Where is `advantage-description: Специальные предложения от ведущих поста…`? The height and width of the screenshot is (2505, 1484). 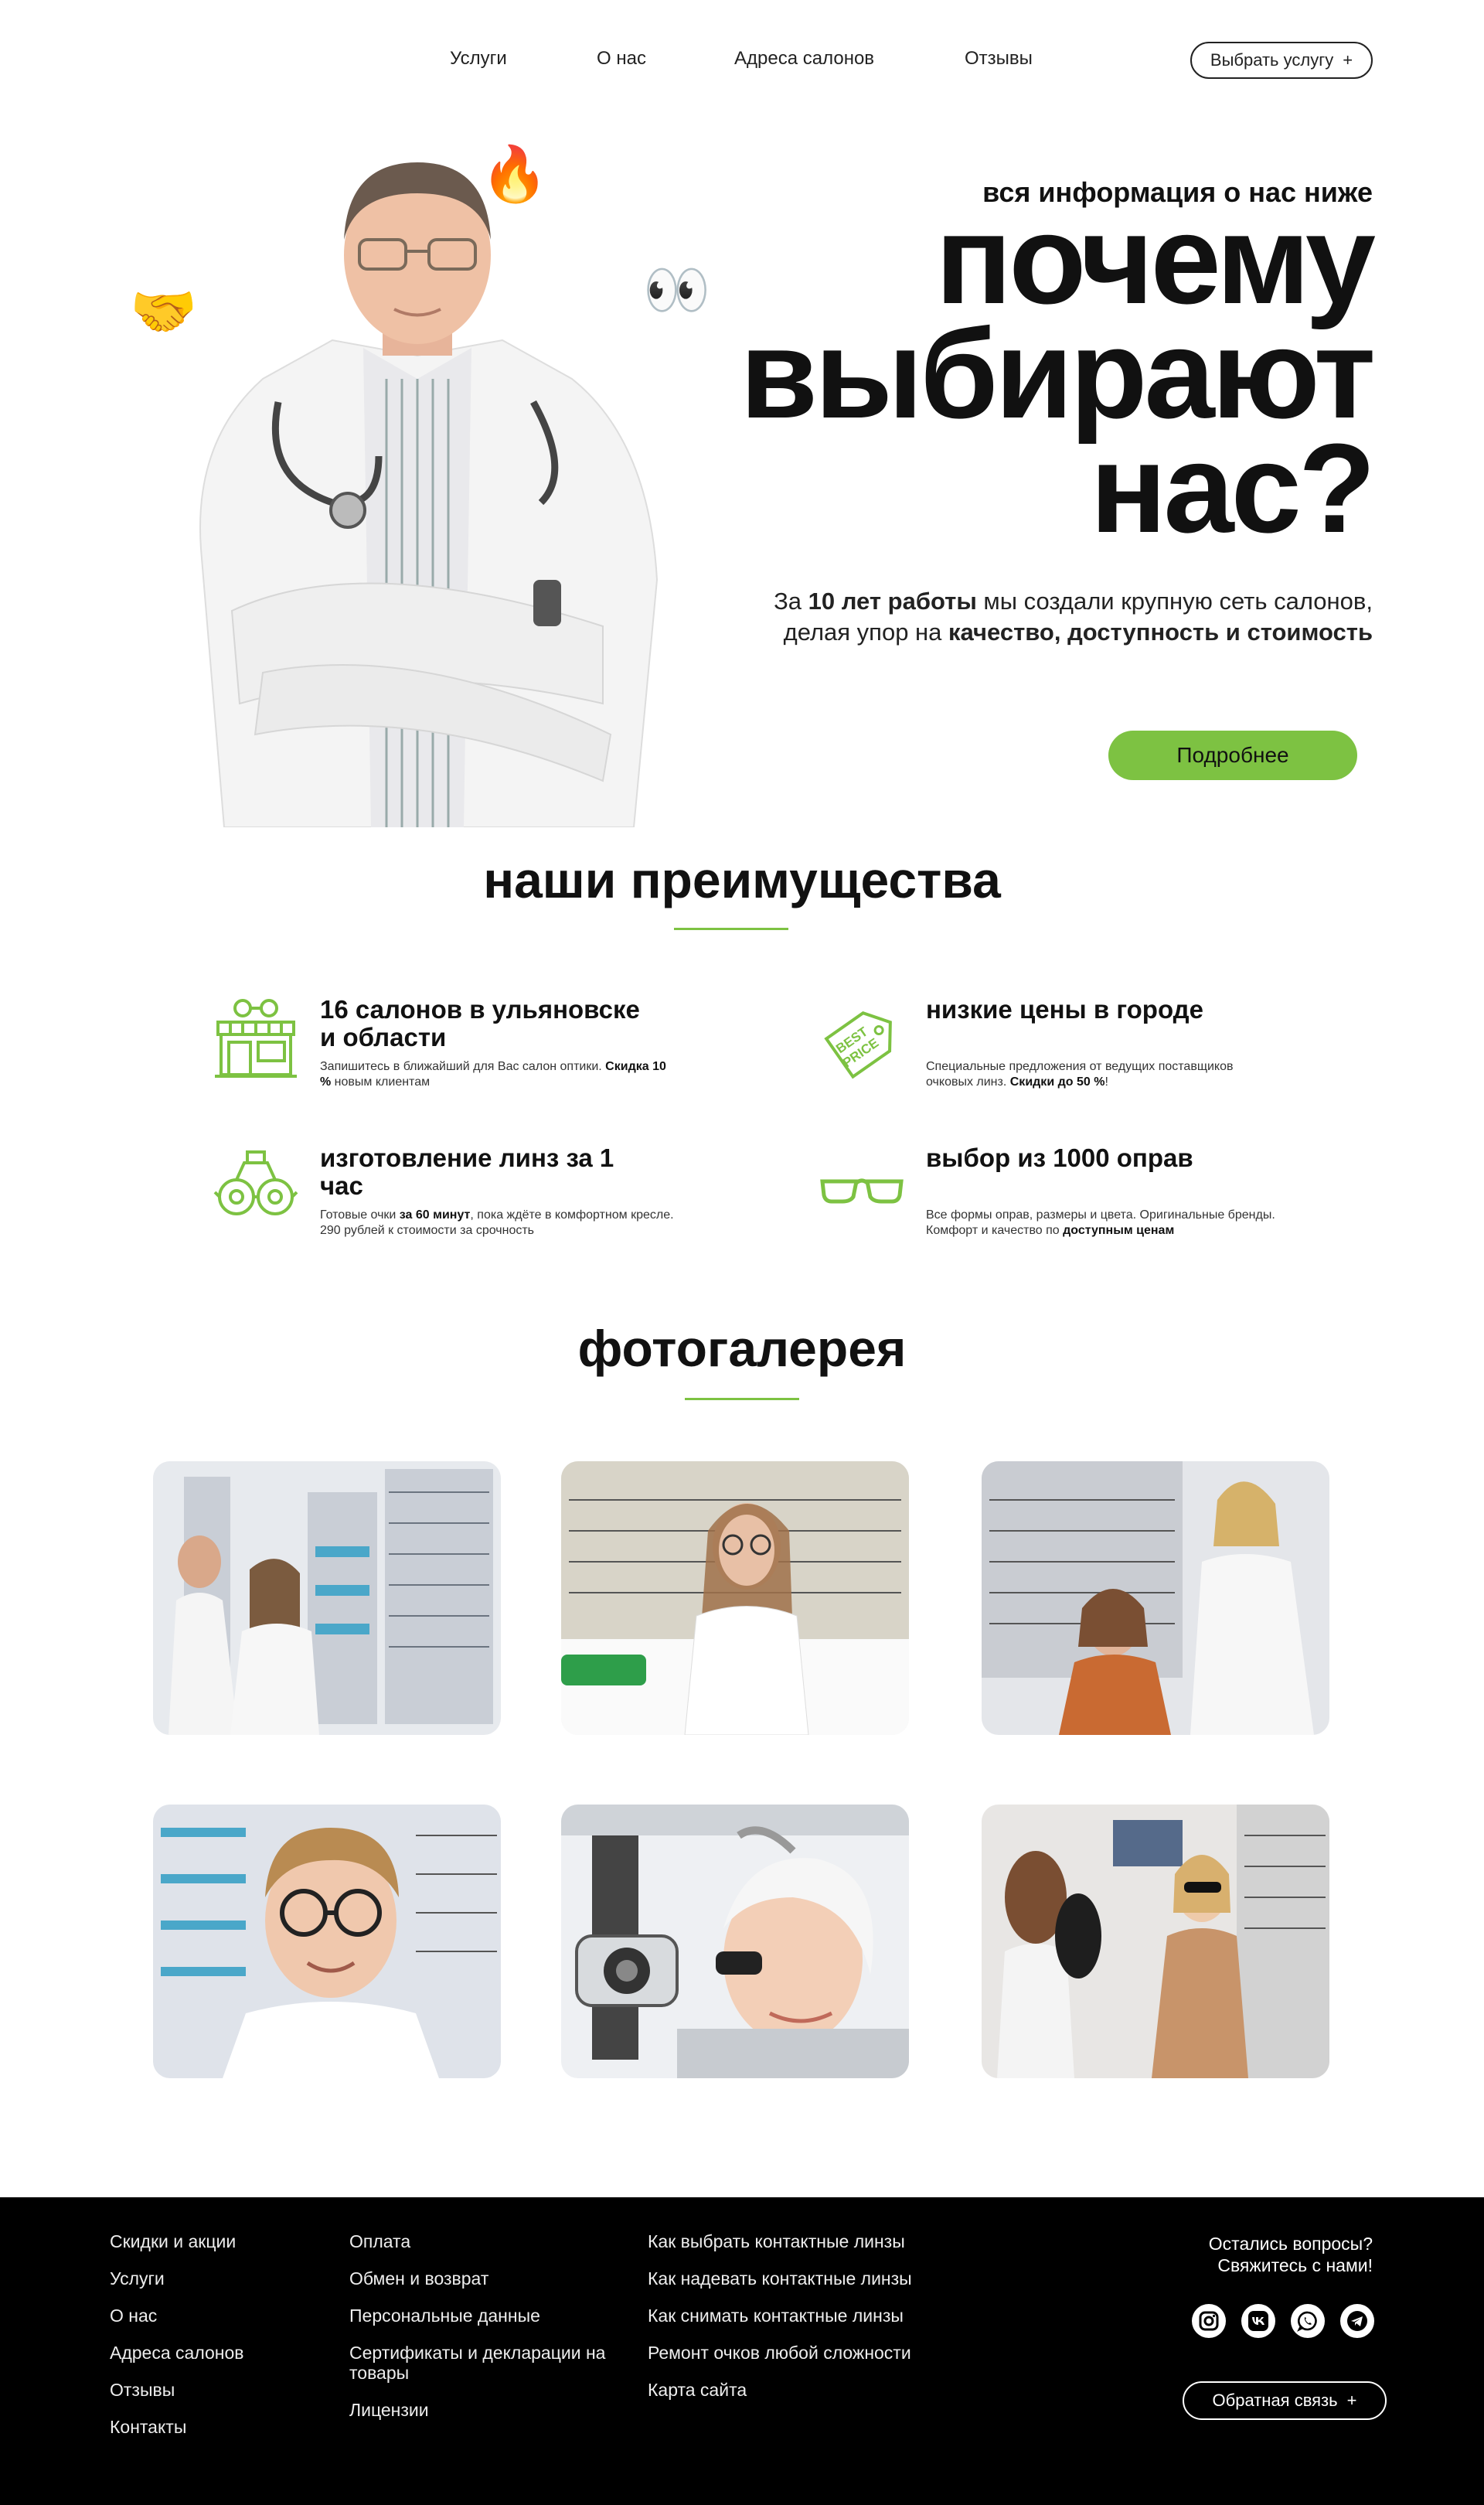
advantage-description: Специальные предложения от ведущих поста… is located at coordinates (1103, 1074).